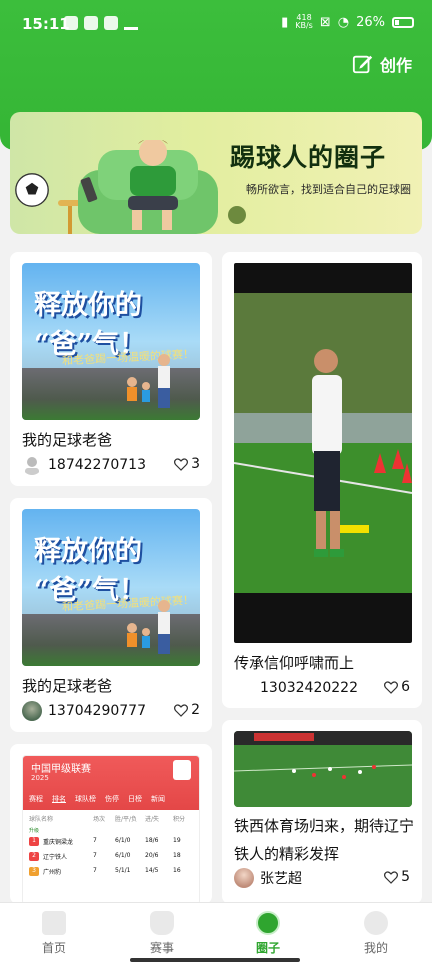  I want to click on video-frame, so click(323, 443).